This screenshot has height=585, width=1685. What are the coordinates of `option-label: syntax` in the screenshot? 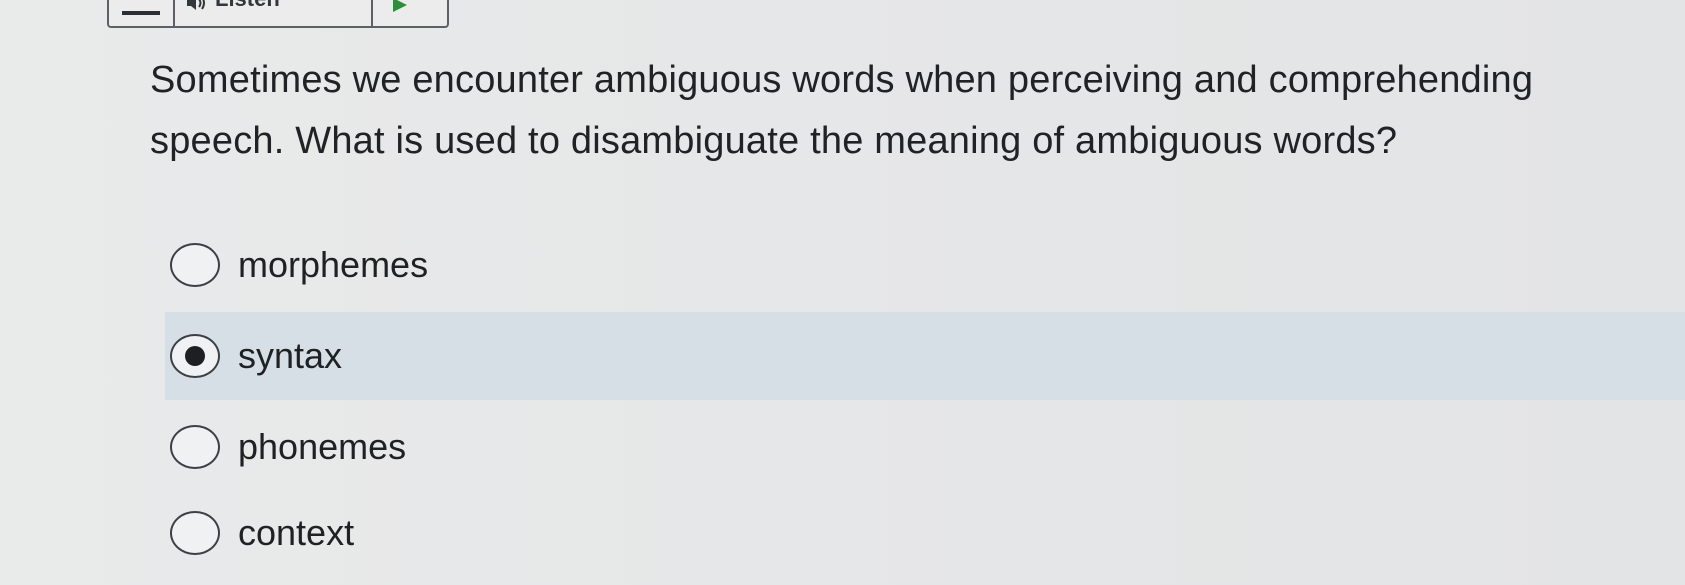 It's located at (290, 355).